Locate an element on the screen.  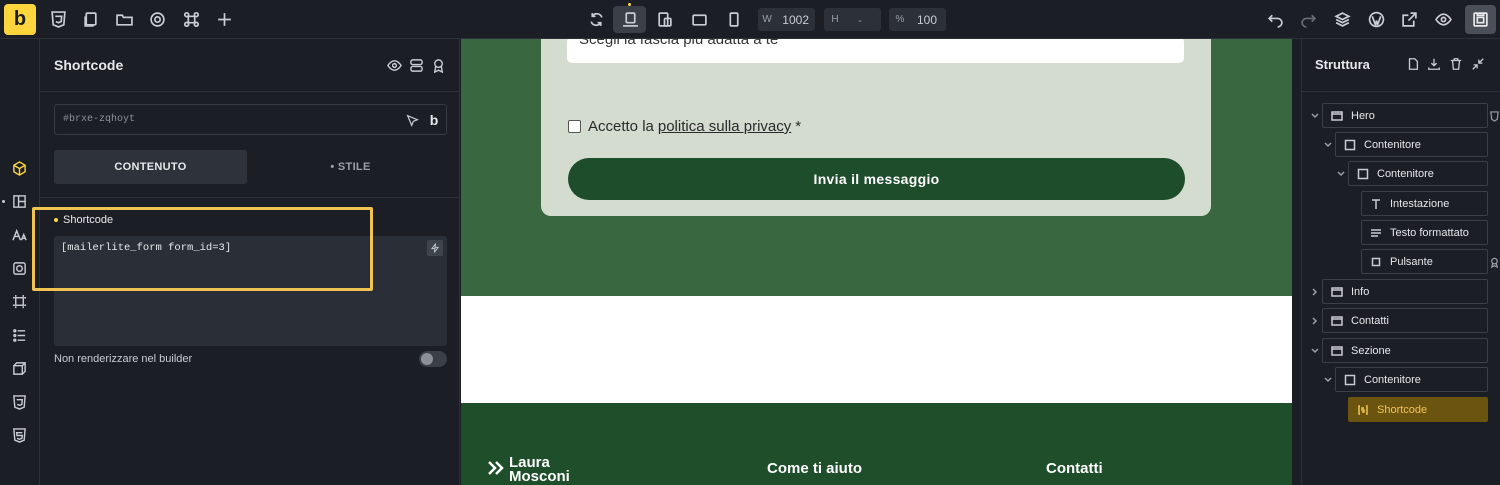
cursor-select-icon is located at coordinates (412, 120).